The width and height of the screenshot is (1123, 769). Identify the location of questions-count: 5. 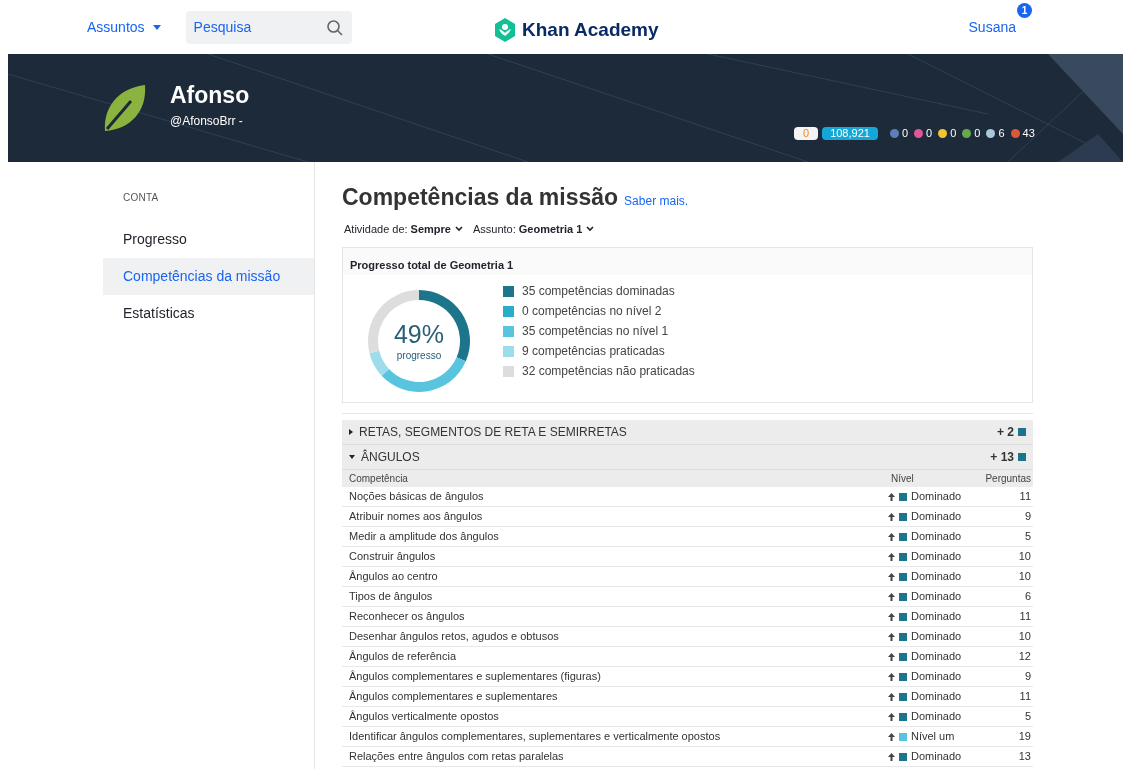
(1027, 717).